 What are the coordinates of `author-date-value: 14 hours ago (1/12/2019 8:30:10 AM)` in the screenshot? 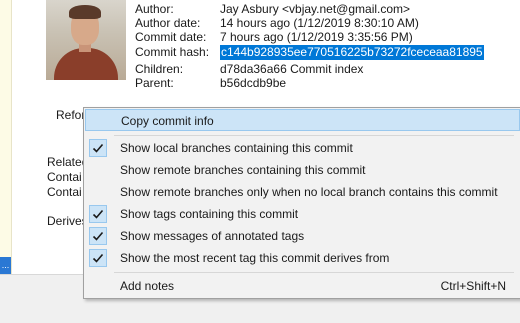 It's located at (319, 23).